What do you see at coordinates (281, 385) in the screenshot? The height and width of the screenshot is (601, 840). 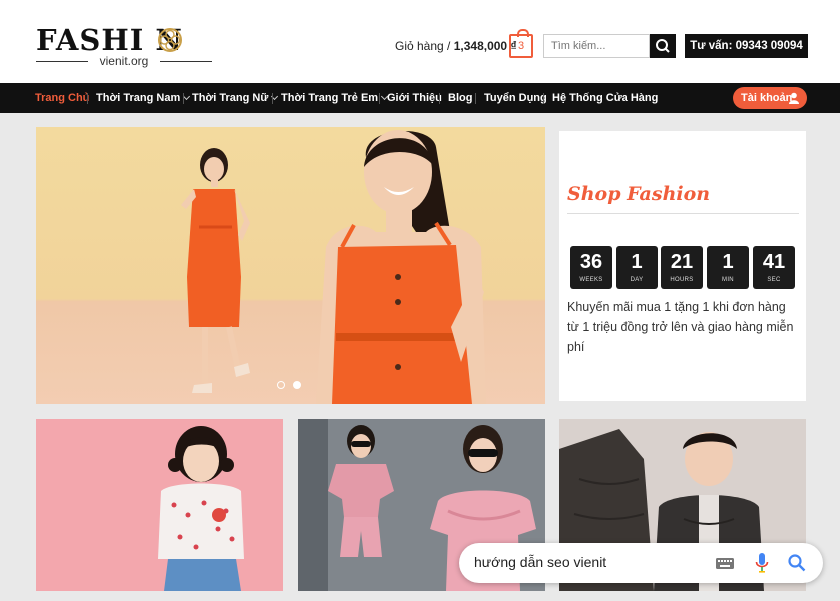 I see `slider-dot` at bounding box center [281, 385].